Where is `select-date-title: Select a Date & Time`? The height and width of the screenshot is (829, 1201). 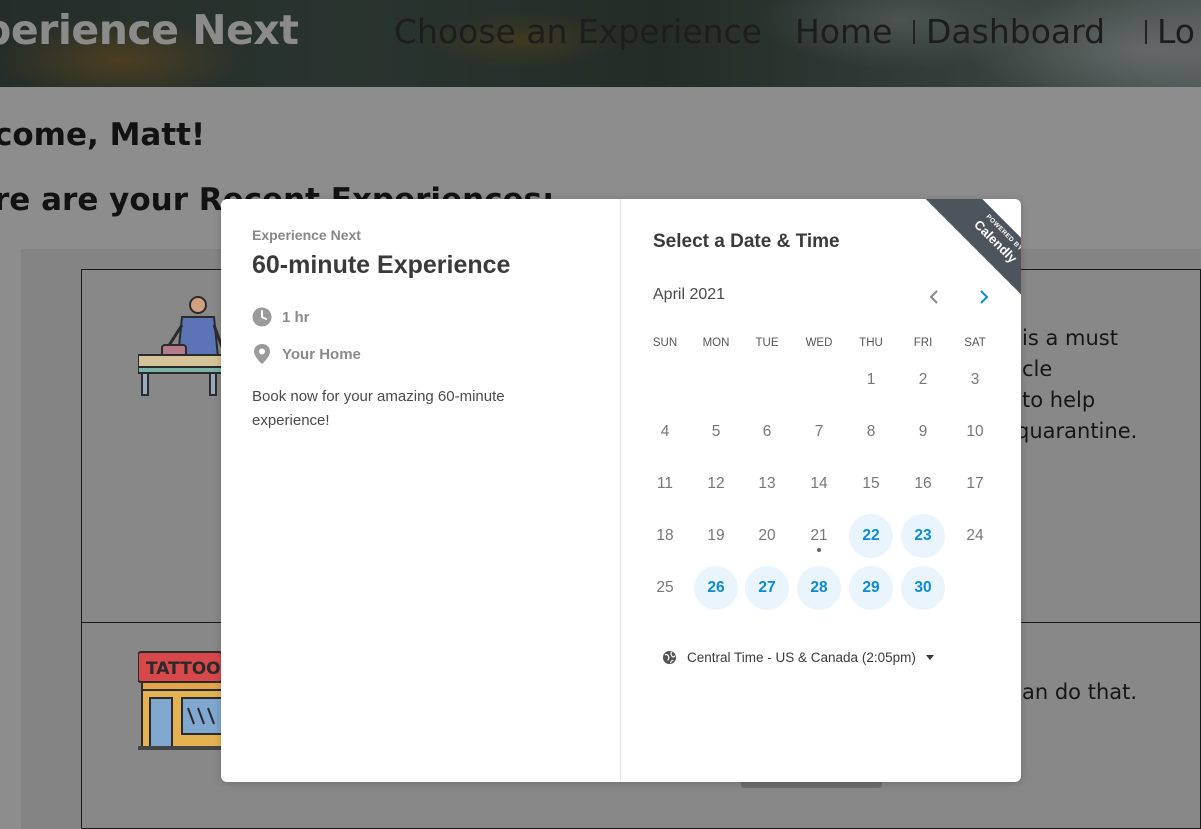 select-date-title: Select a Date & Time is located at coordinates (746, 241).